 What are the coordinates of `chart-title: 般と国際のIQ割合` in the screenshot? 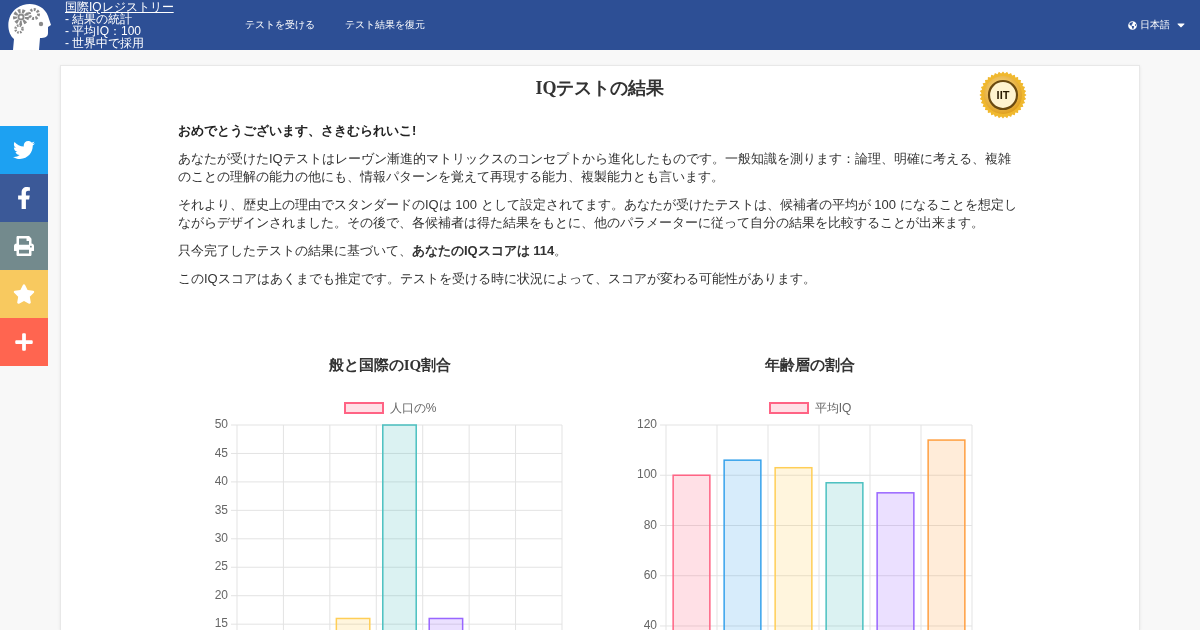 It's located at (390, 365).